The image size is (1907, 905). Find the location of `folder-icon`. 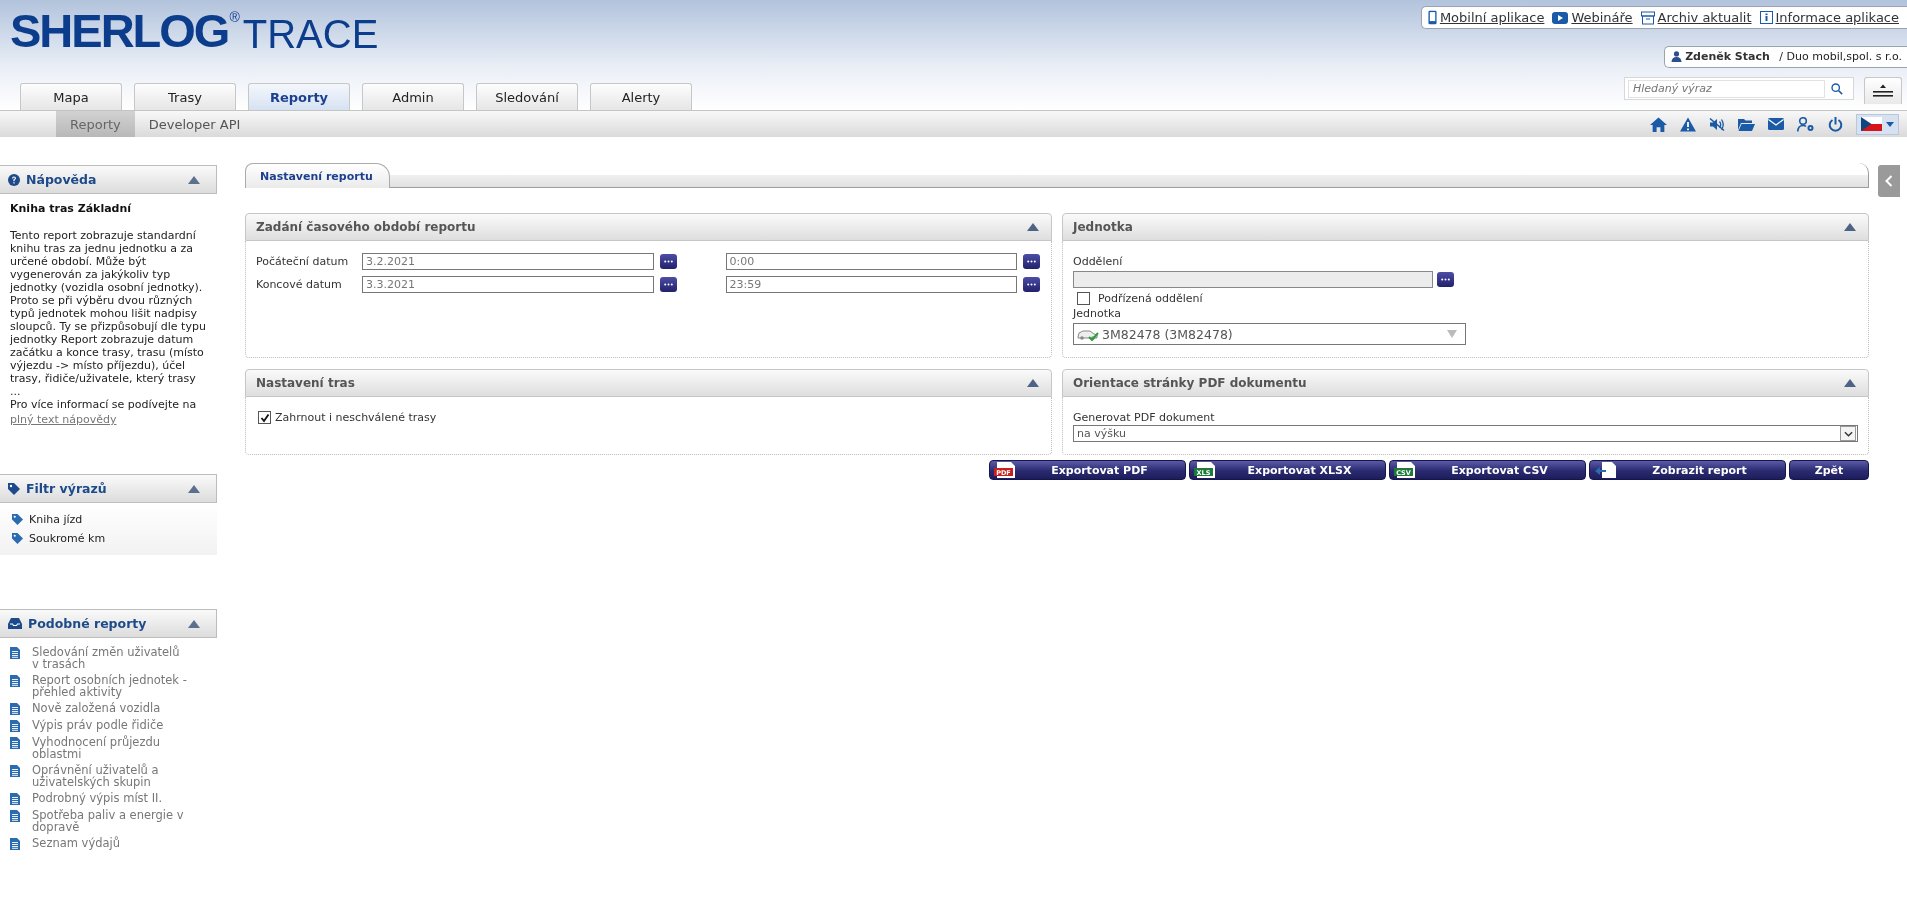

folder-icon is located at coordinates (1746, 124).